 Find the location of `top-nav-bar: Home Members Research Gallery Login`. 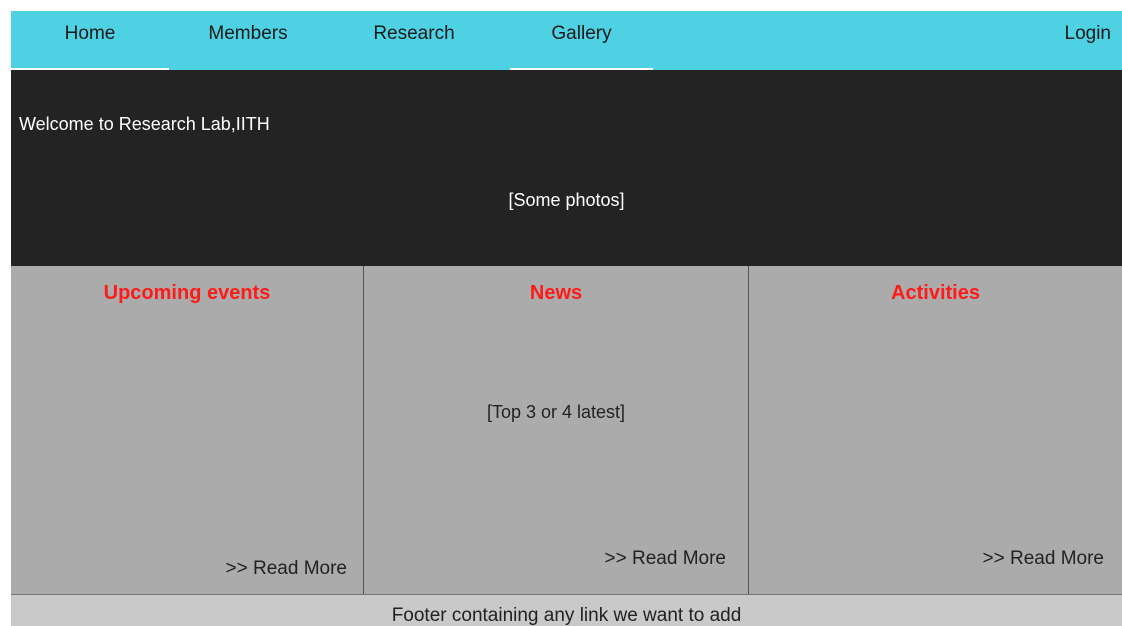

top-nav-bar: Home Members Research Gallery Login is located at coordinates (566, 40).